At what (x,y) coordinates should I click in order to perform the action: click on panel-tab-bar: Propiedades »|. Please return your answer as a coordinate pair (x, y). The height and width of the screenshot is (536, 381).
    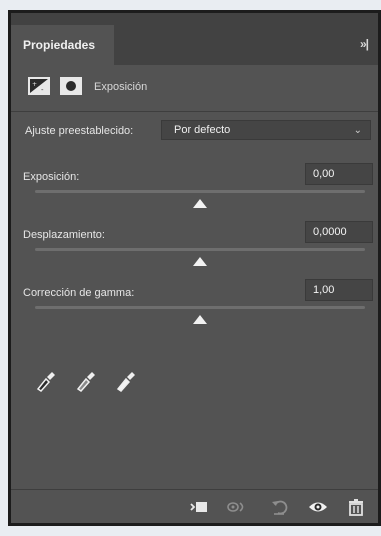
    Looking at the image, I should click on (194, 39).